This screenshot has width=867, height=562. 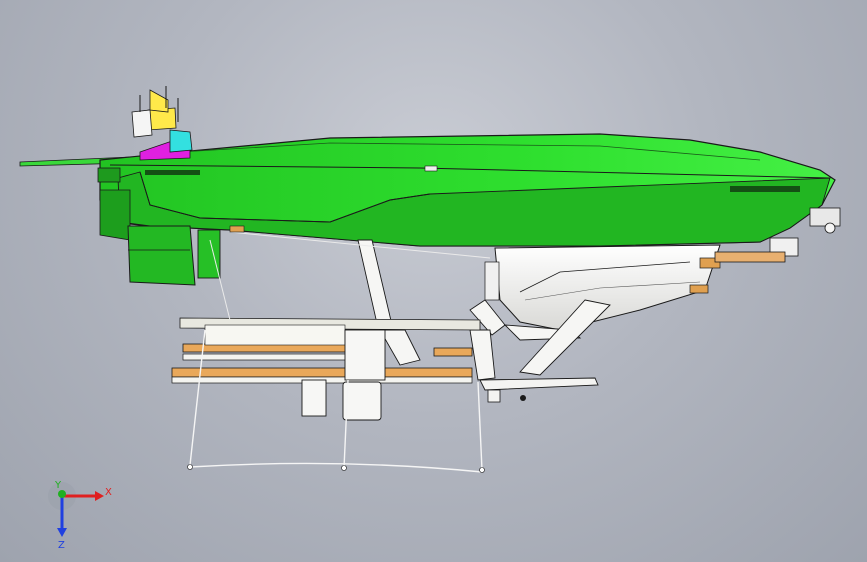 What do you see at coordinates (162, 123) in the screenshot?
I see `cockpit` at bounding box center [162, 123].